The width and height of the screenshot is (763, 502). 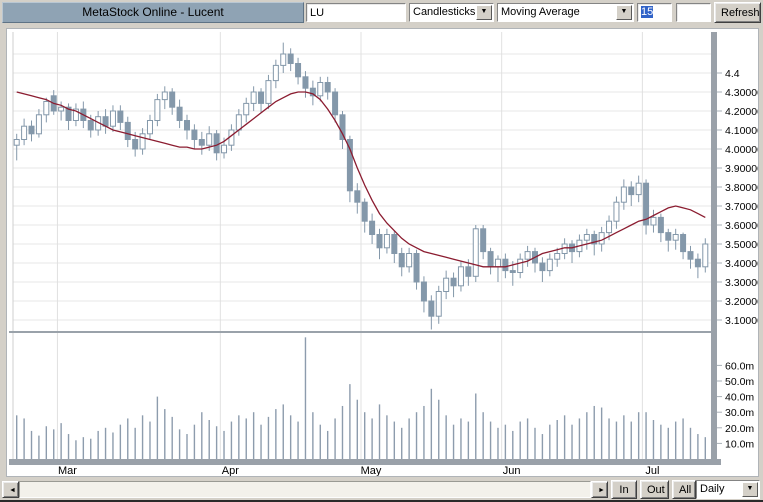 I want to click on period-input: 15, so click(x=654, y=12).